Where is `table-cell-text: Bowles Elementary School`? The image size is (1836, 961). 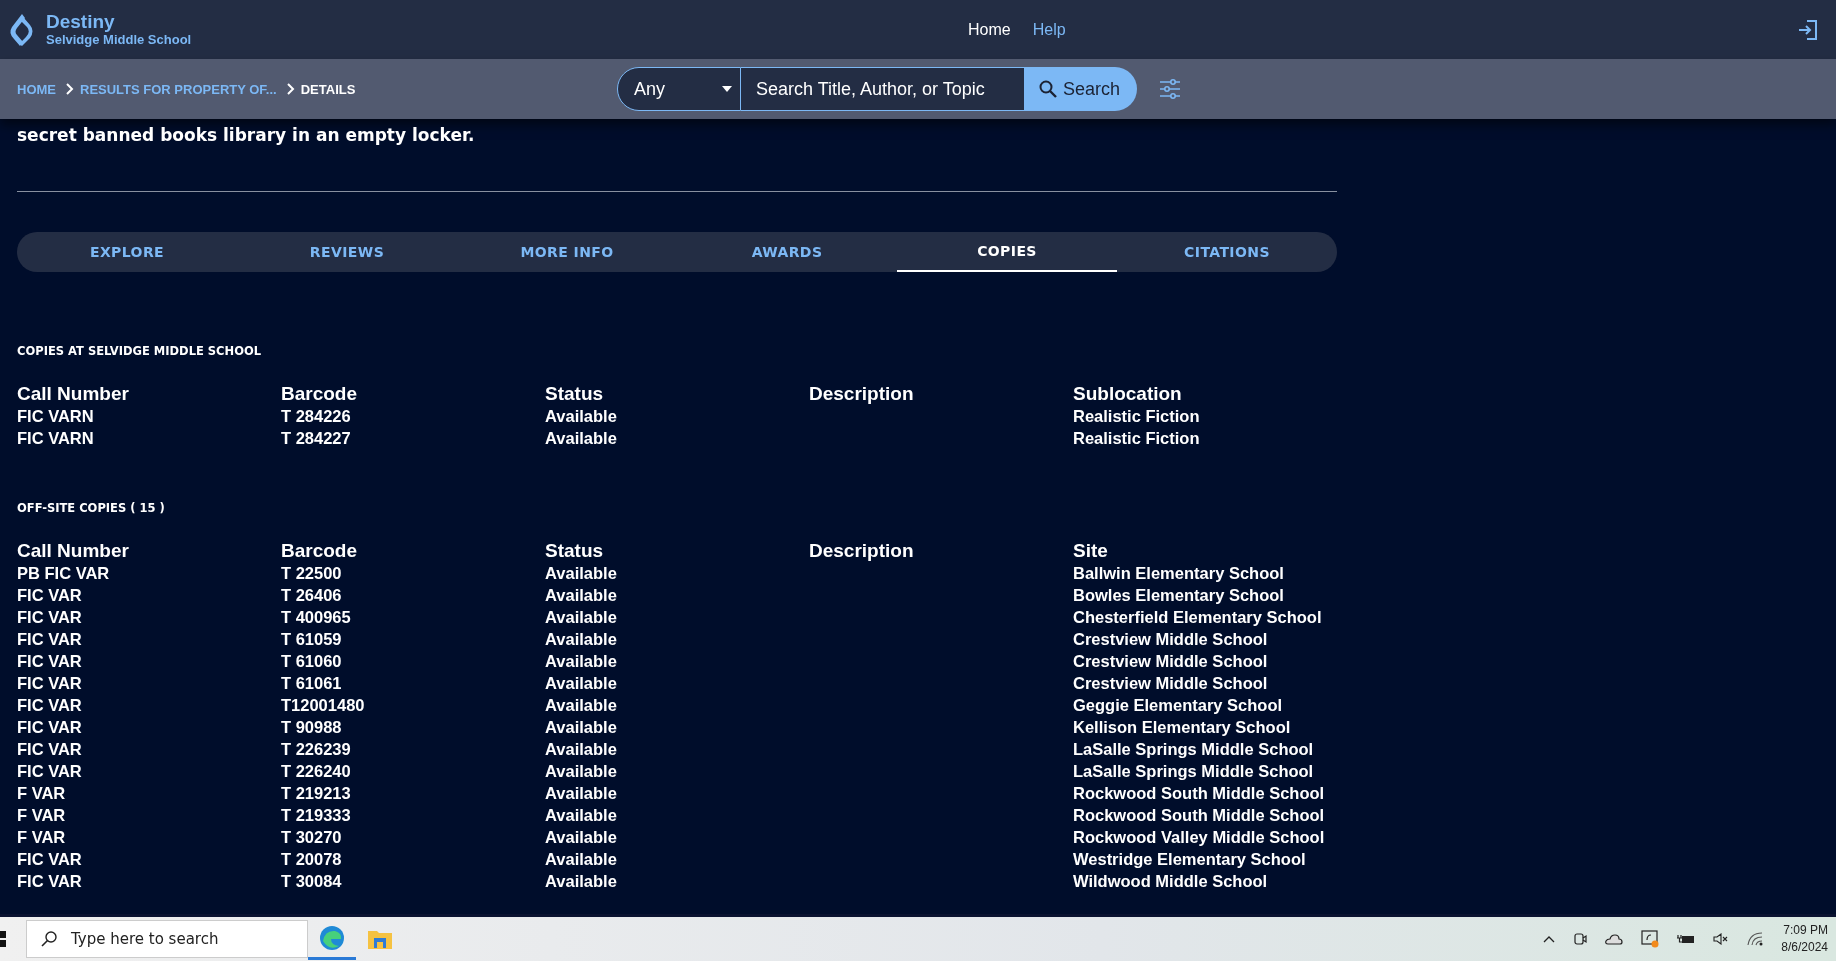 table-cell-text: Bowles Elementary School is located at coordinates (1179, 595).